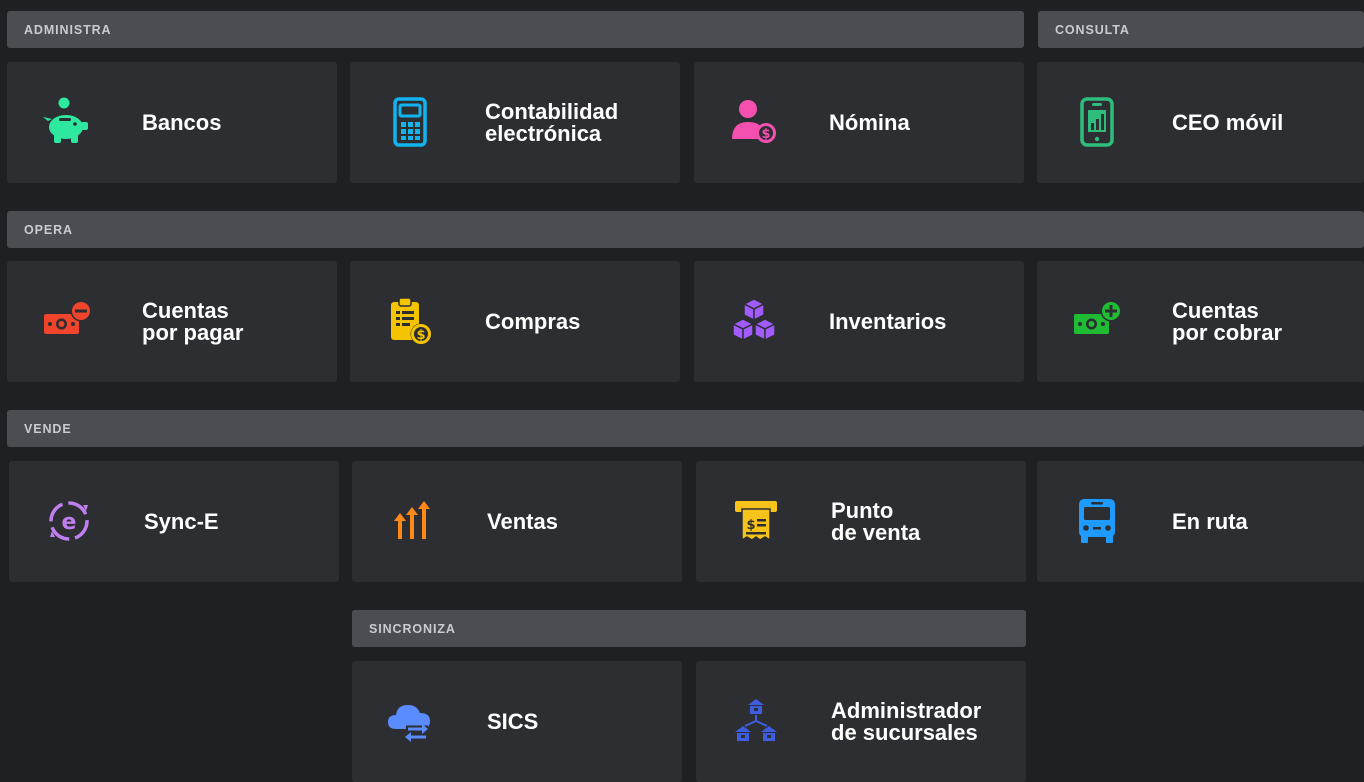  I want to click on tile-ceo-movil: CEO móvil, so click(1200, 122).